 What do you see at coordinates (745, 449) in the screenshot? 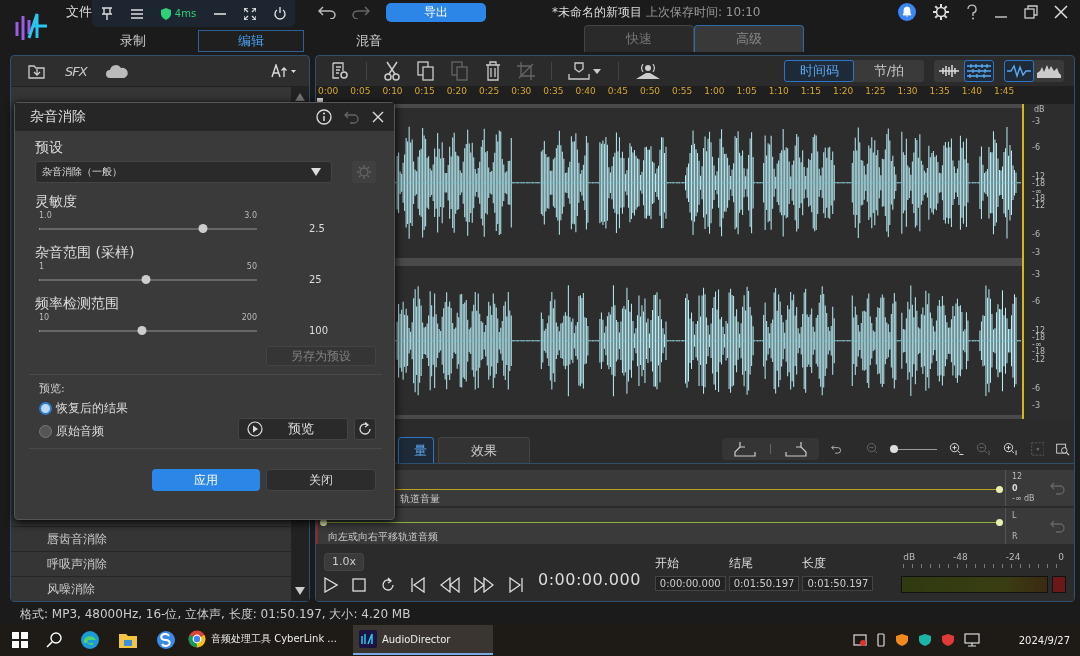
I see `fade-in-icon` at bounding box center [745, 449].